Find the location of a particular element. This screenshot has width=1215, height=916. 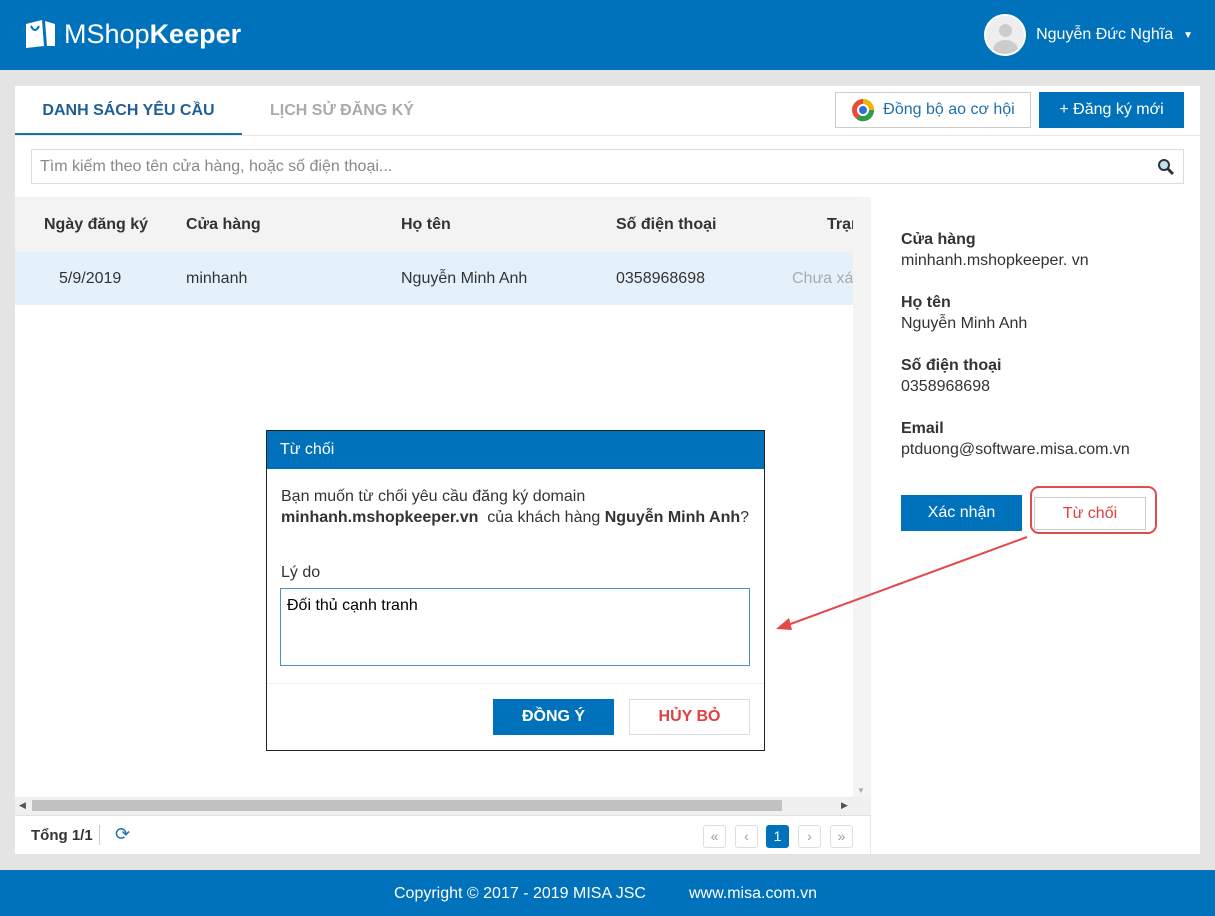

search-icon is located at coordinates (1166, 167).